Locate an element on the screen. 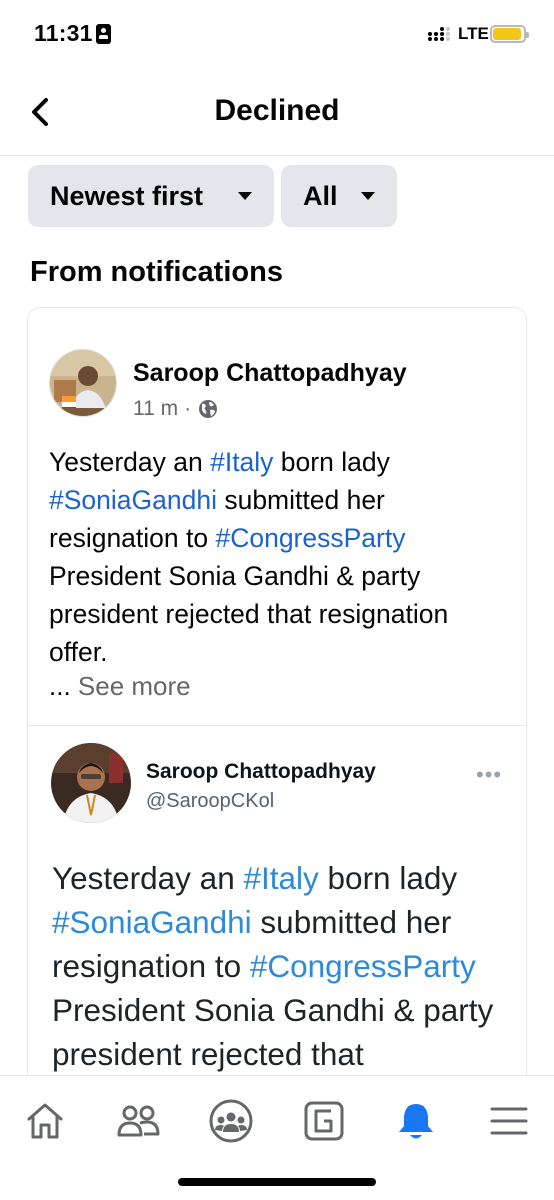 This screenshot has width=554, height=1200. bell-icon is located at coordinates (416, 1121).